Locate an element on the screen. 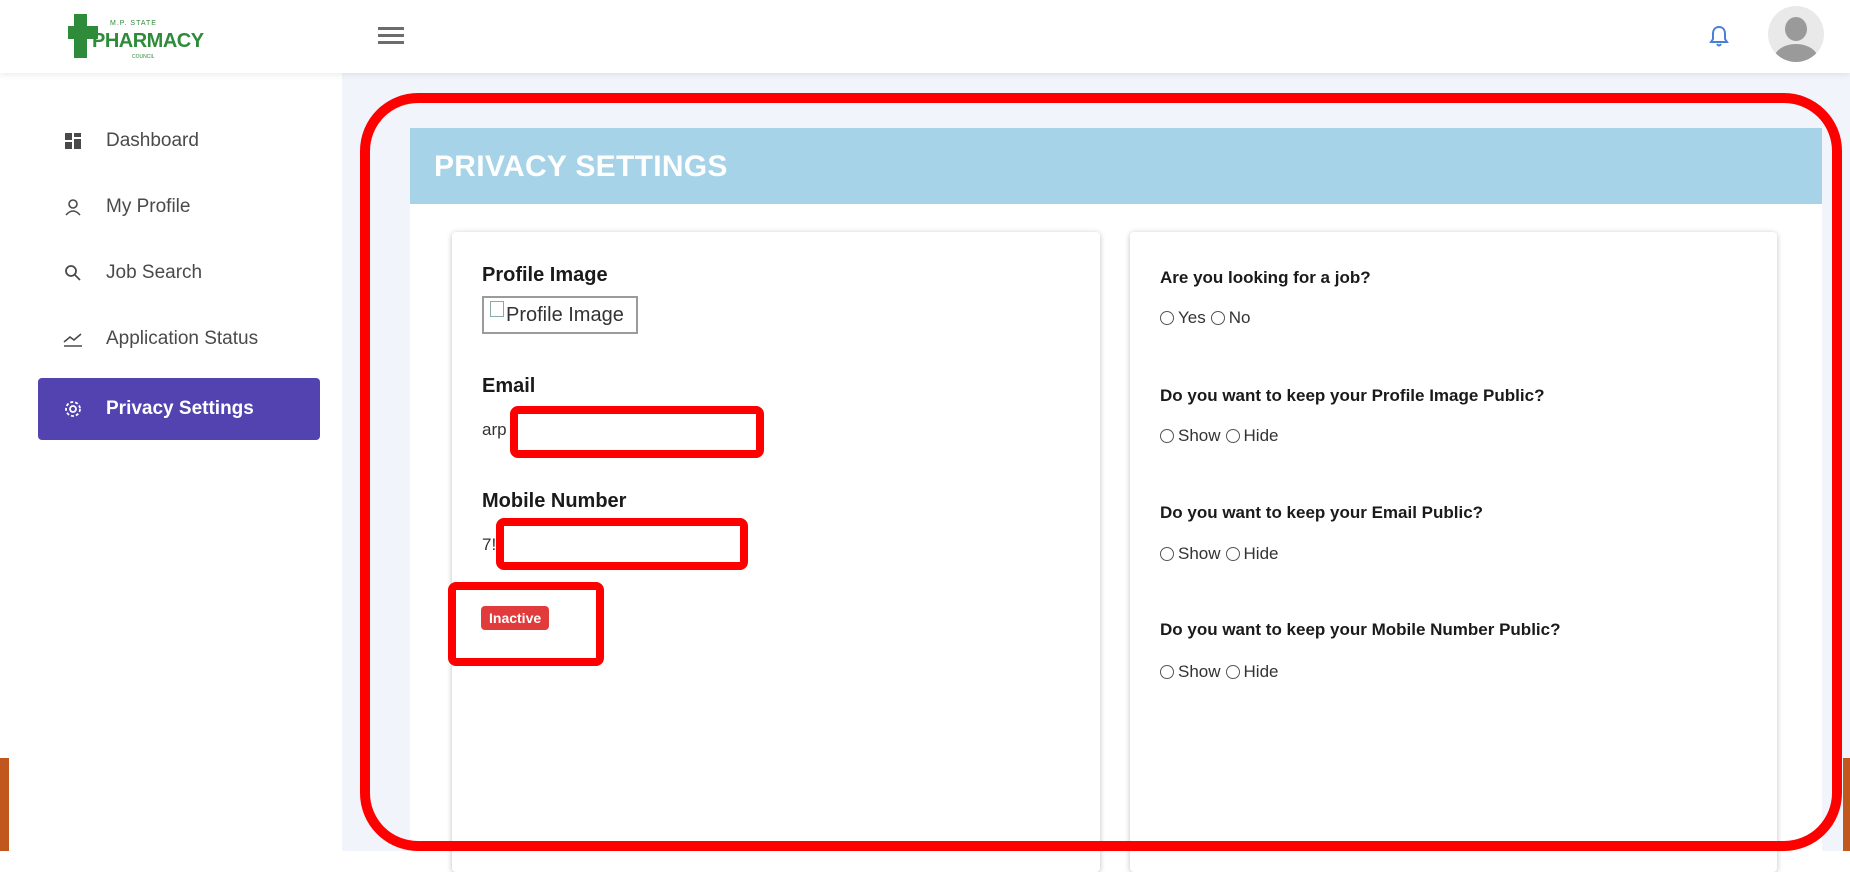 Image resolution: width=1850 pixels, height=872 pixels. dashboard-icon is located at coordinates (73, 141).